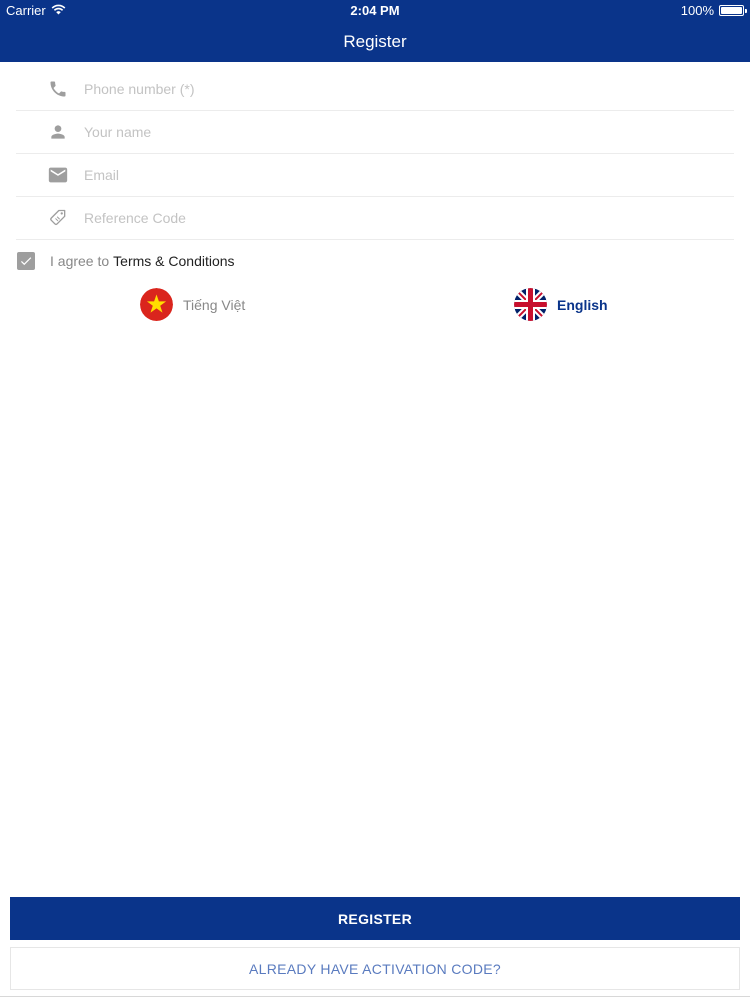 The width and height of the screenshot is (750, 1000). I want to click on page-title: Register, so click(375, 41).